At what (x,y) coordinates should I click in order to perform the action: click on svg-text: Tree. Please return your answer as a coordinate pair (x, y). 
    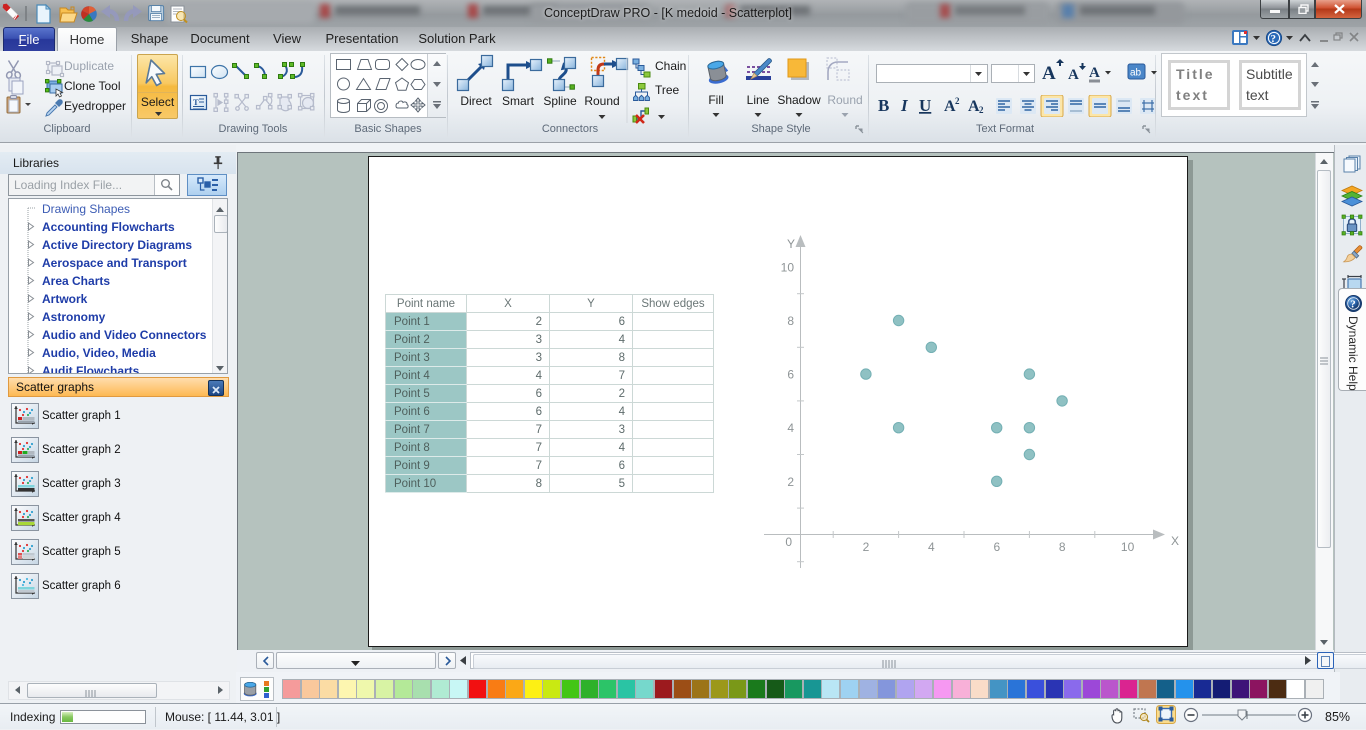
    Looking at the image, I should click on (667, 90).